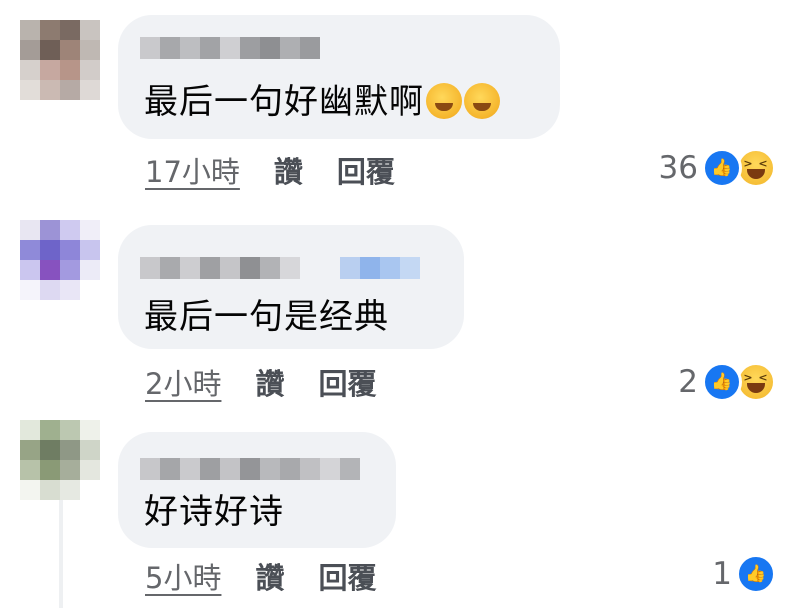 The image size is (800, 608). What do you see at coordinates (482, 101) in the screenshot?
I see `face-with-hand-over-mouth-icon` at bounding box center [482, 101].